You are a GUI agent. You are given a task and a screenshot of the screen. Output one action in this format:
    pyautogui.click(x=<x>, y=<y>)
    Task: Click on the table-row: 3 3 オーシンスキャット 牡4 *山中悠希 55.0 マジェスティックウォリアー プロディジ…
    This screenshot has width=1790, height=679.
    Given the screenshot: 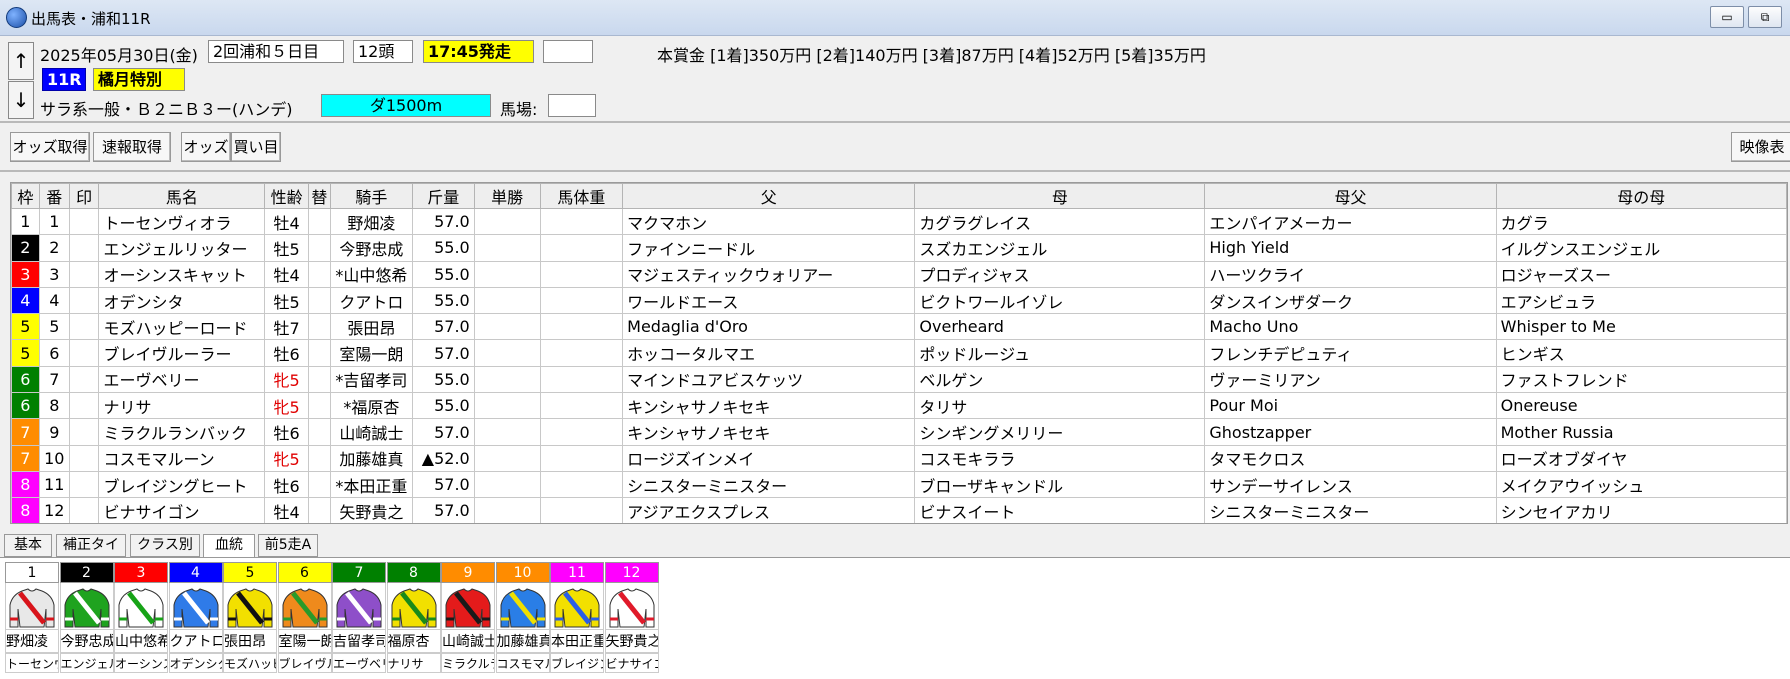 What is the action you would take?
    pyautogui.click(x=899, y=274)
    